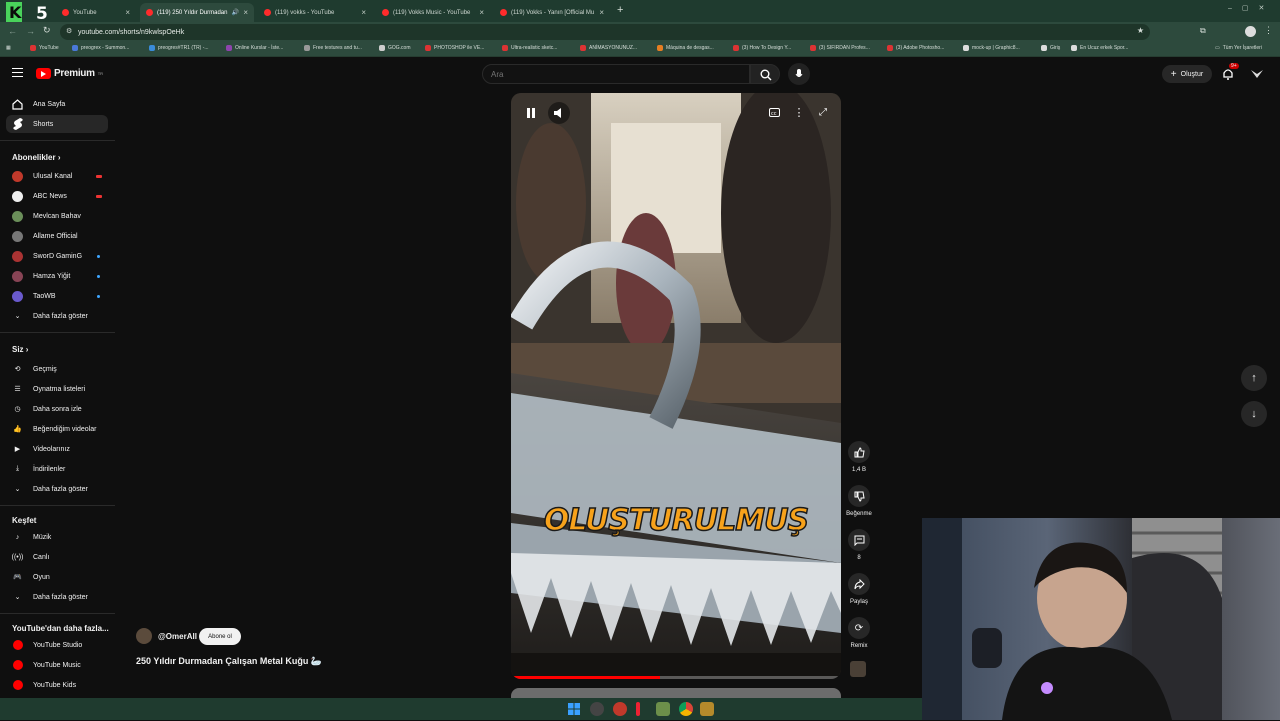 Image resolution: width=1280 pixels, height=721 pixels. What do you see at coordinates (8, 48) in the screenshot?
I see `apps-icon: ▦` at bounding box center [8, 48].